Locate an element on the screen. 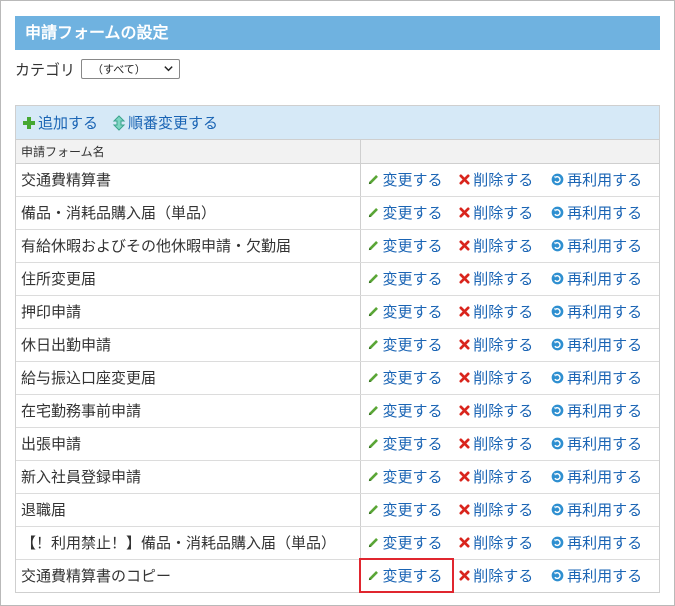  category-selected-value: （すべて） is located at coordinates (119, 69).